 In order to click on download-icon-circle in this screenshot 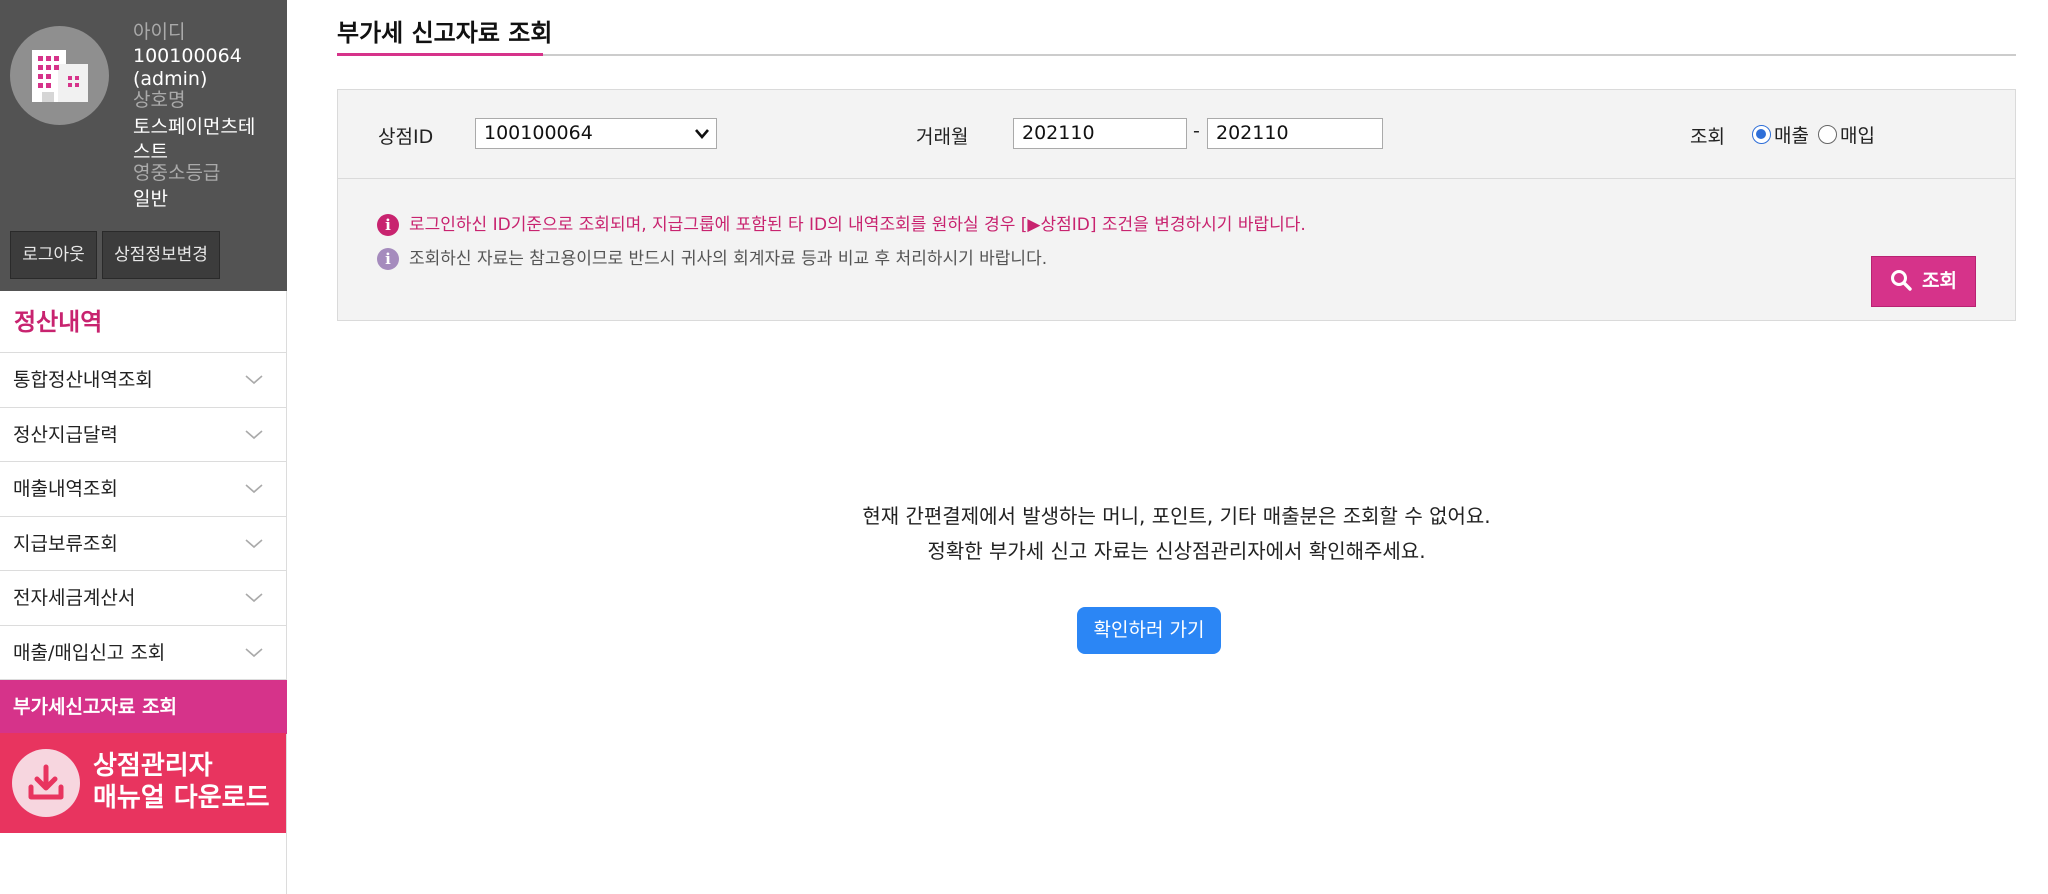, I will do `click(46, 783)`.